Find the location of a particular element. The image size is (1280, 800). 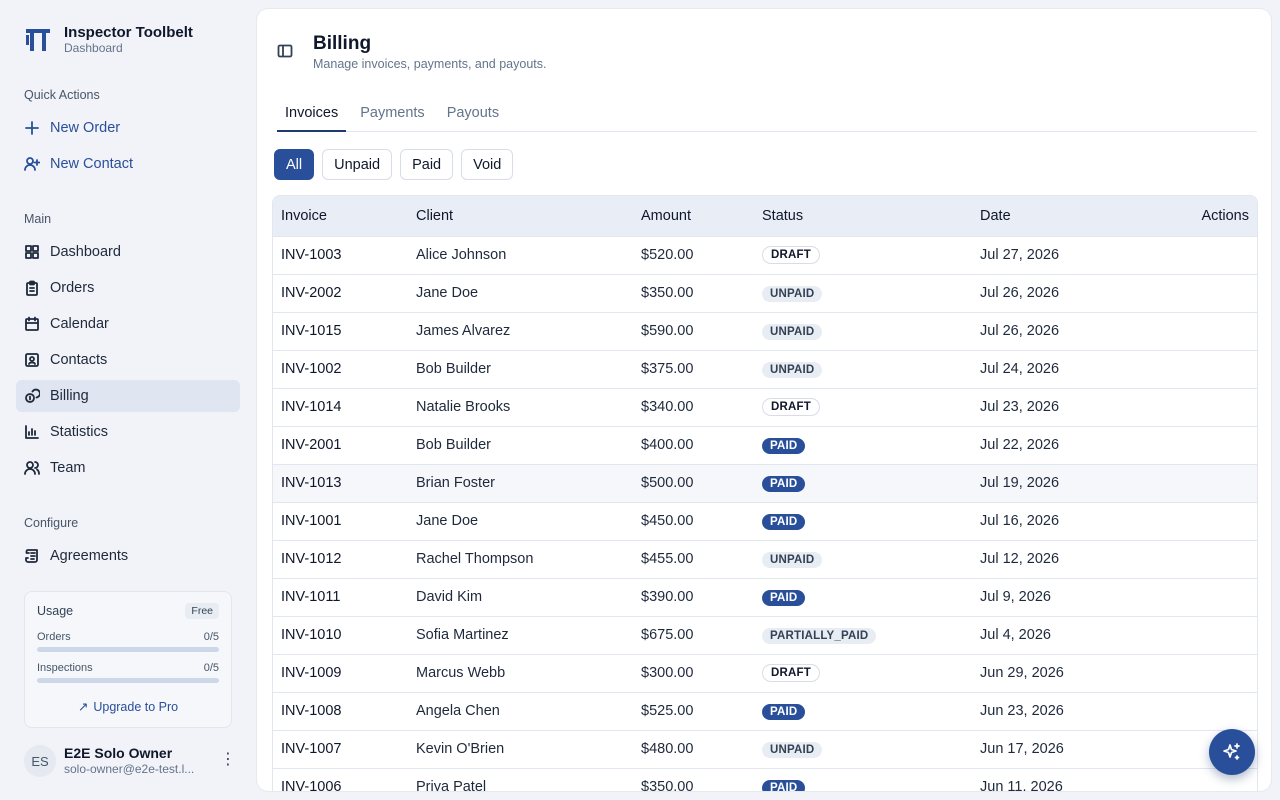

sidebar-item-label: Contacts is located at coordinates (79, 360).